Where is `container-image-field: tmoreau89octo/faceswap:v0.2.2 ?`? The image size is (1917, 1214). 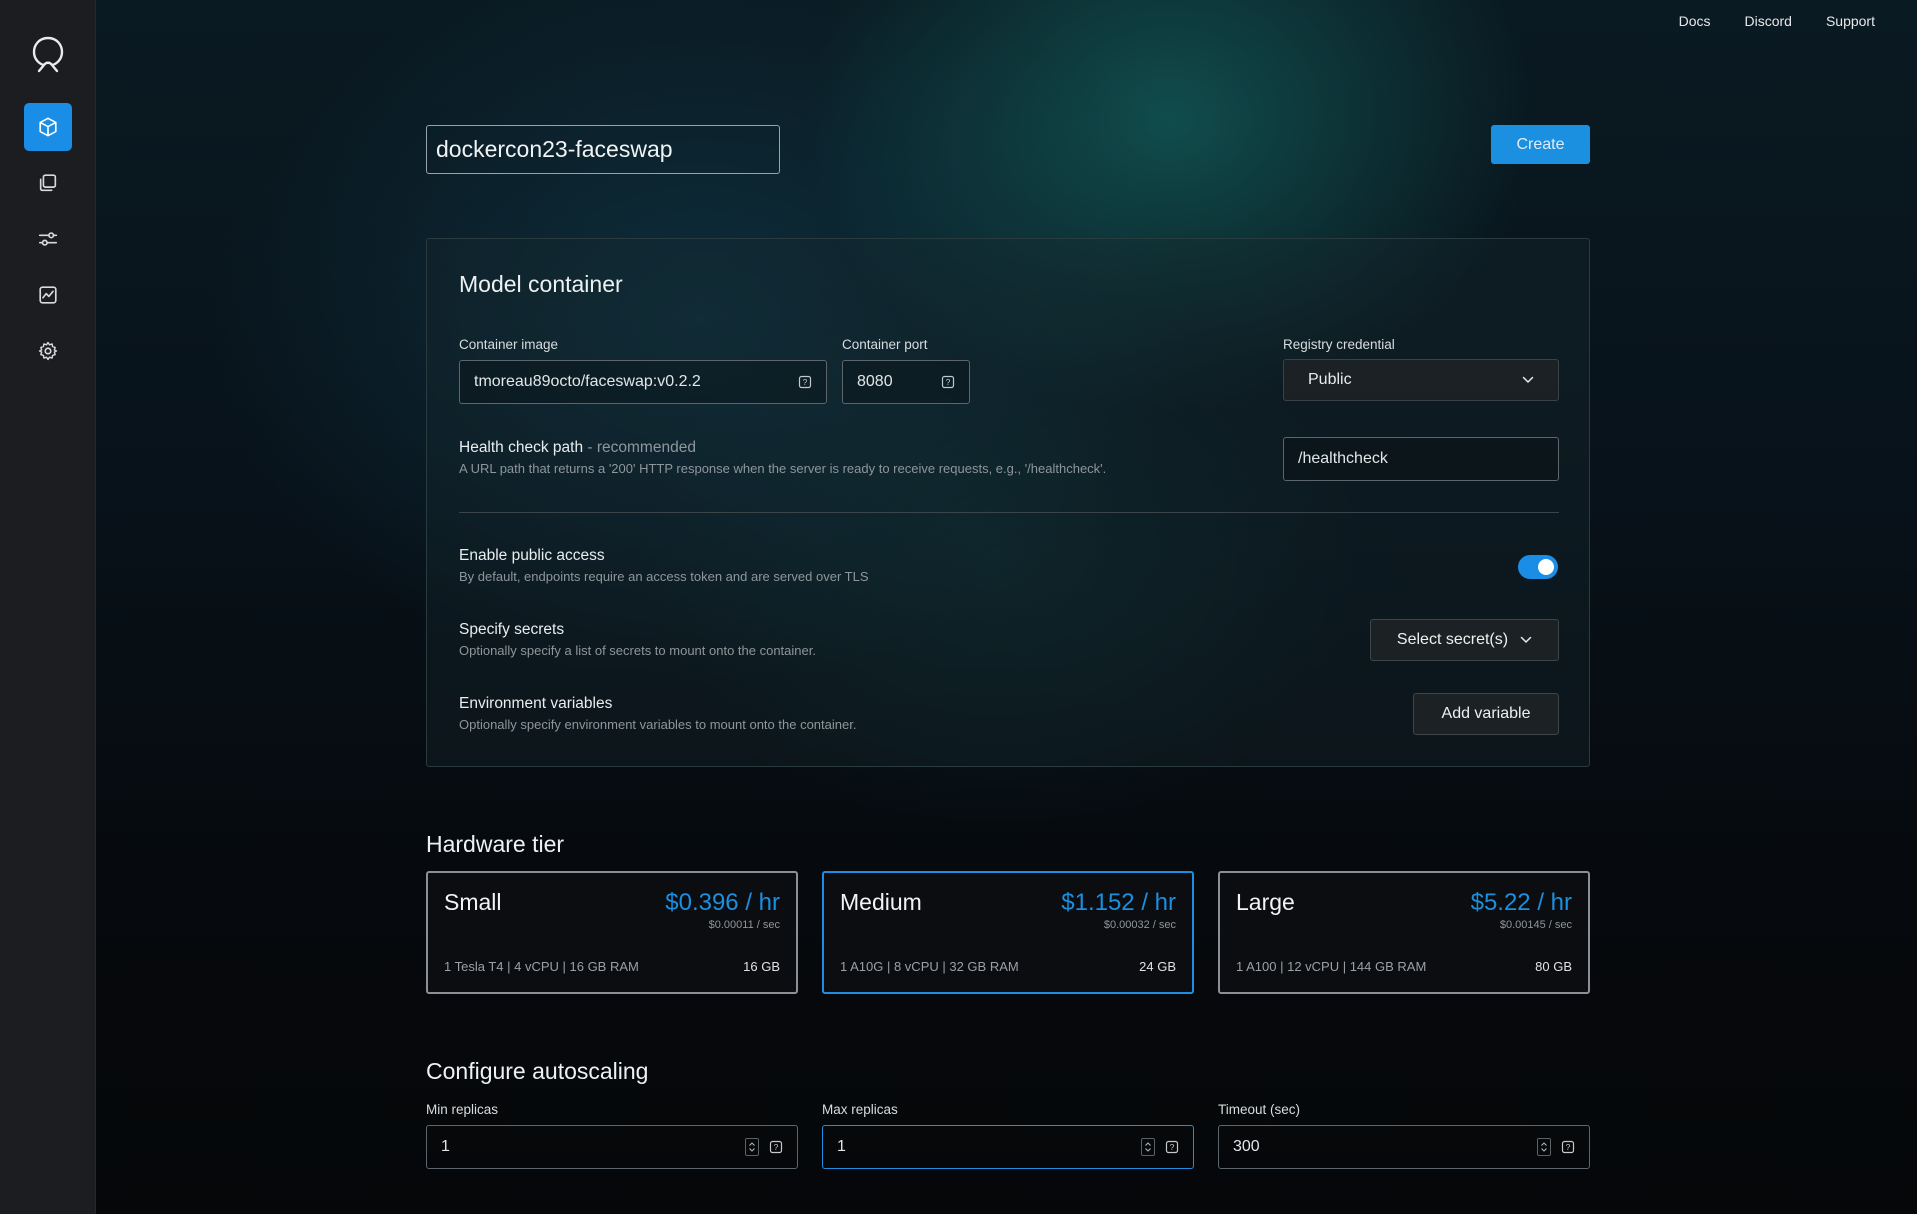
container-image-field: tmoreau89octo/faceswap:v0.2.2 ? is located at coordinates (643, 382).